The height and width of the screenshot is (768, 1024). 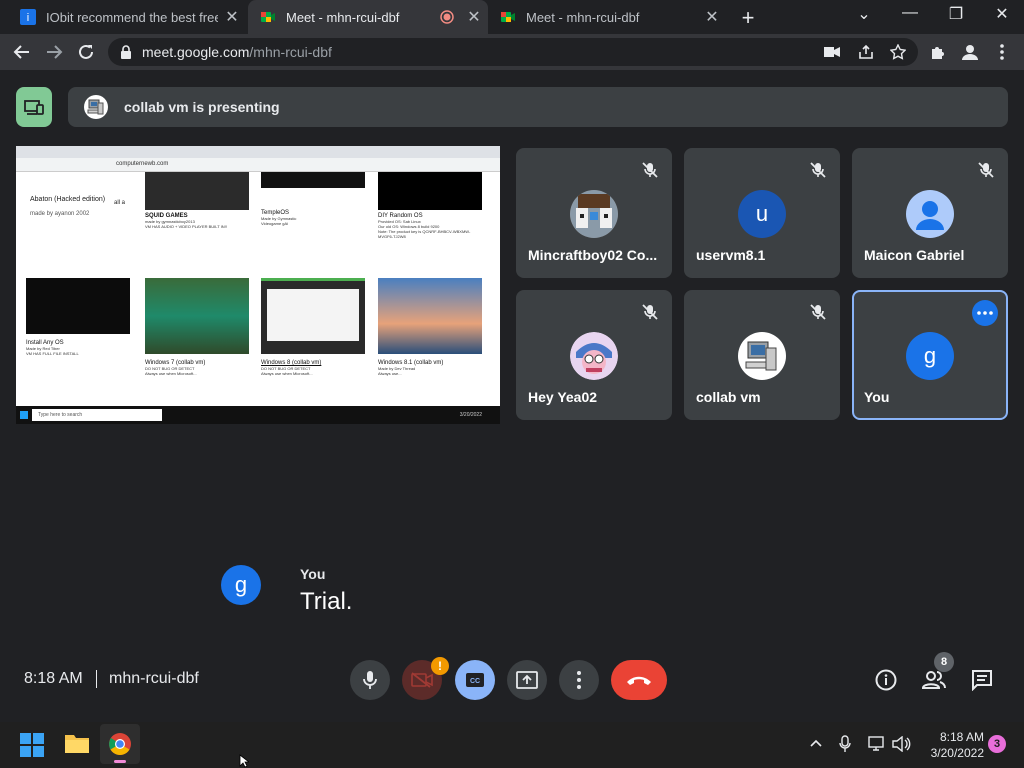 I want to click on camera-off-icon, so click(x=422, y=680).